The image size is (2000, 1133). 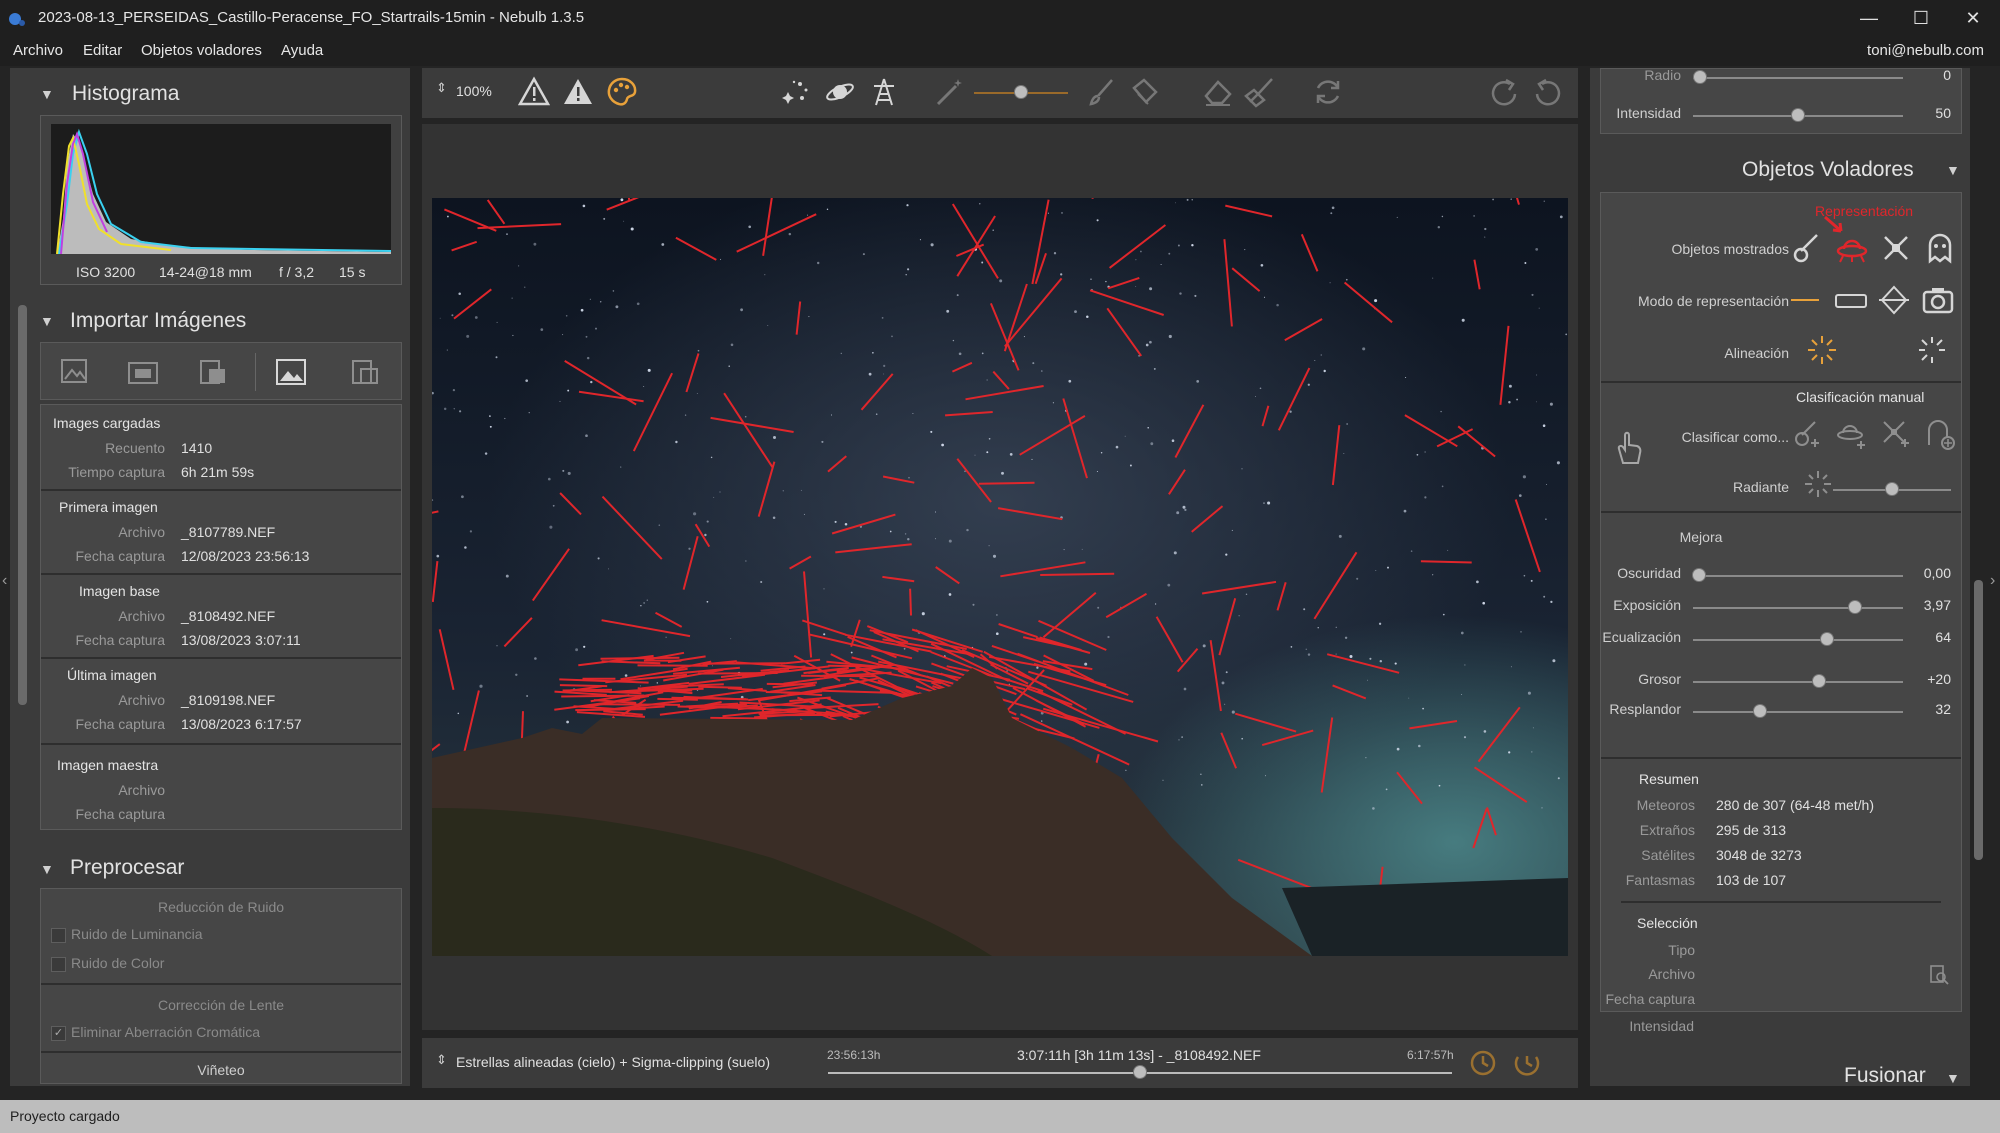 What do you see at coordinates (102, 50) in the screenshot?
I see `menu-editar: Editar` at bounding box center [102, 50].